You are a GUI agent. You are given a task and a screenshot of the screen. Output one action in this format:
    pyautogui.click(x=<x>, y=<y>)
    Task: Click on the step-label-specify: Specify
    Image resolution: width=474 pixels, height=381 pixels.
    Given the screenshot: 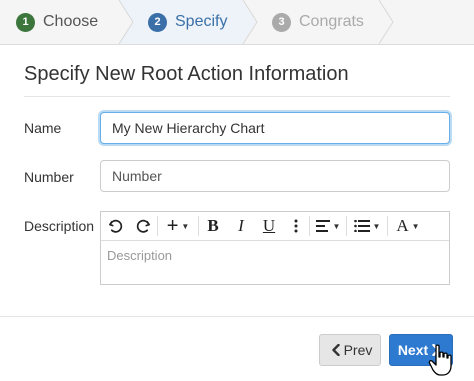 What is the action you would take?
    pyautogui.click(x=201, y=21)
    